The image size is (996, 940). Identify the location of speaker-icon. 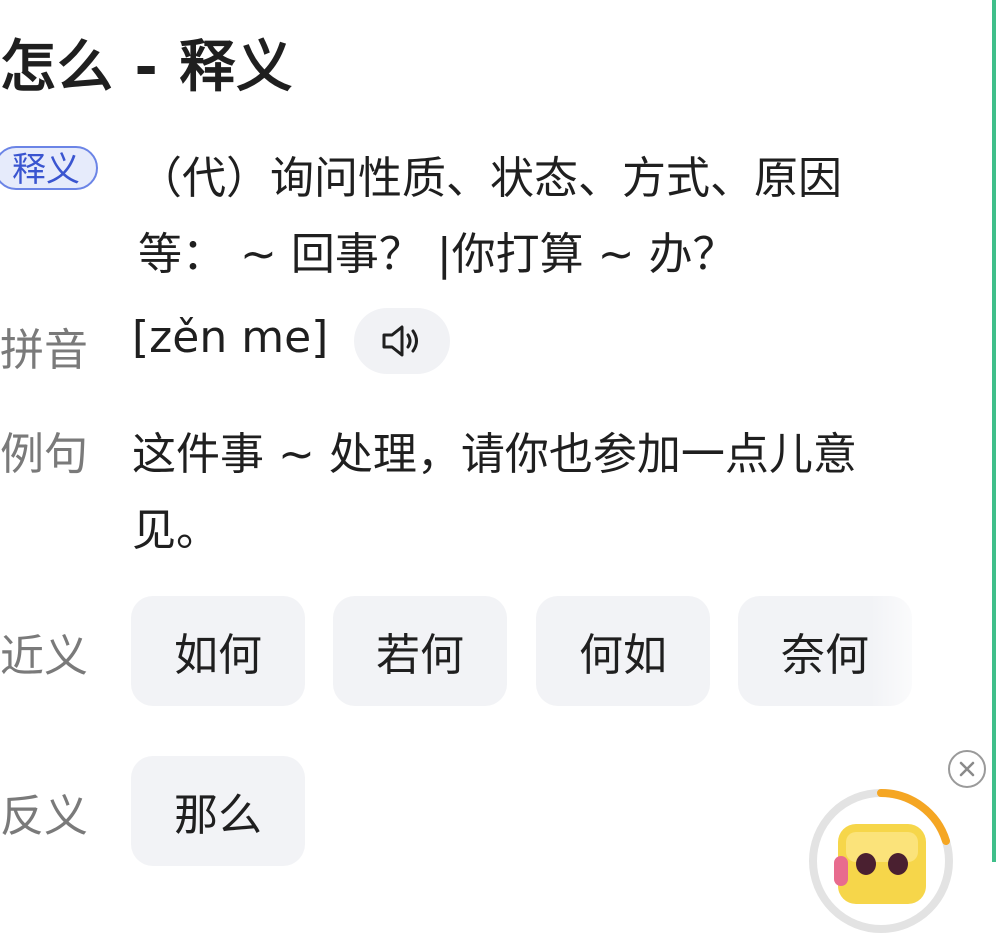
(400, 341).